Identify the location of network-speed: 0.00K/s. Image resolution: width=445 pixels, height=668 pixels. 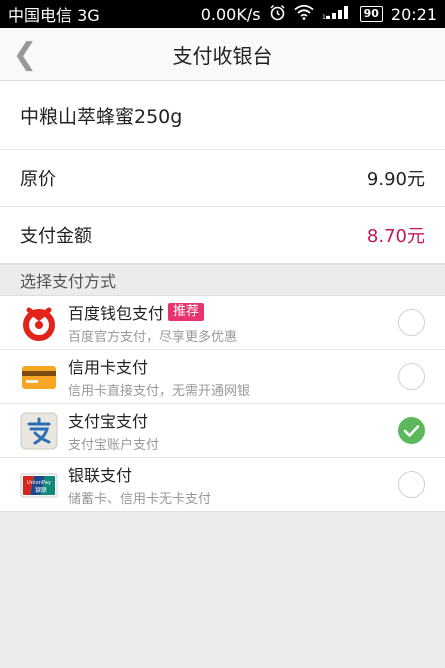
(230, 14).